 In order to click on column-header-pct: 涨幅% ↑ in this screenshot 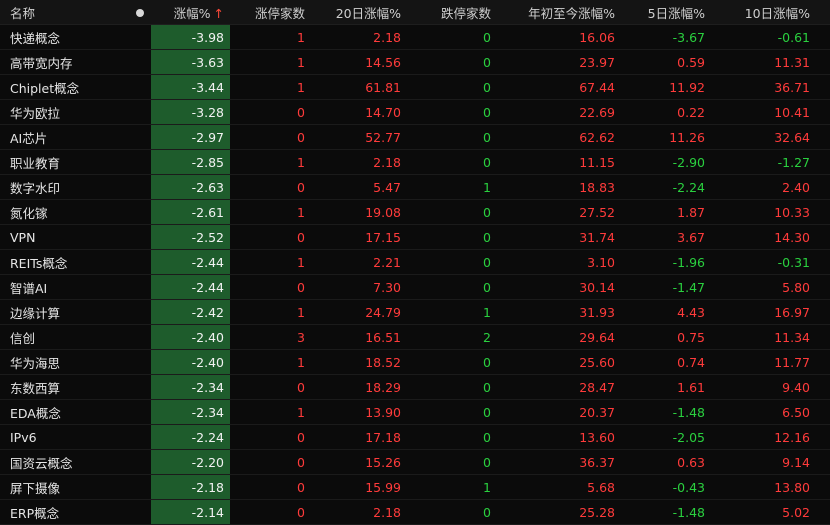, I will do `click(190, 12)`.